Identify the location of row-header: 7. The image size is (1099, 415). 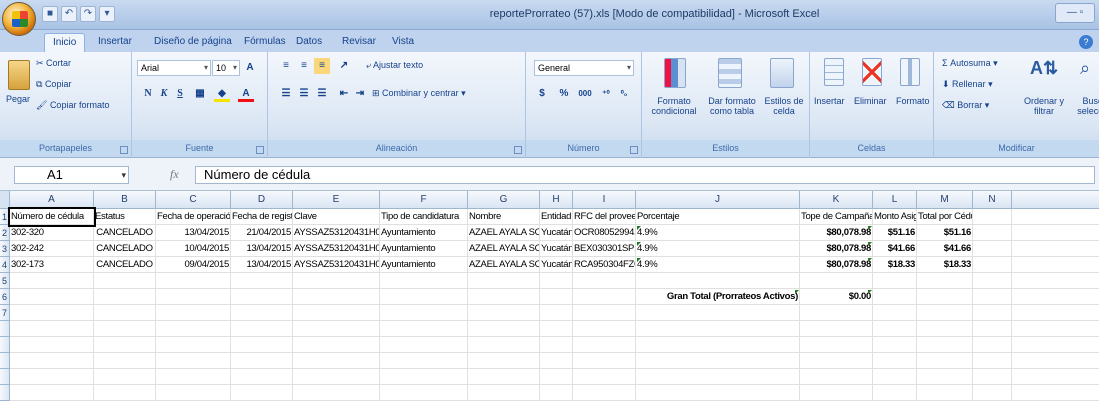
(5, 313).